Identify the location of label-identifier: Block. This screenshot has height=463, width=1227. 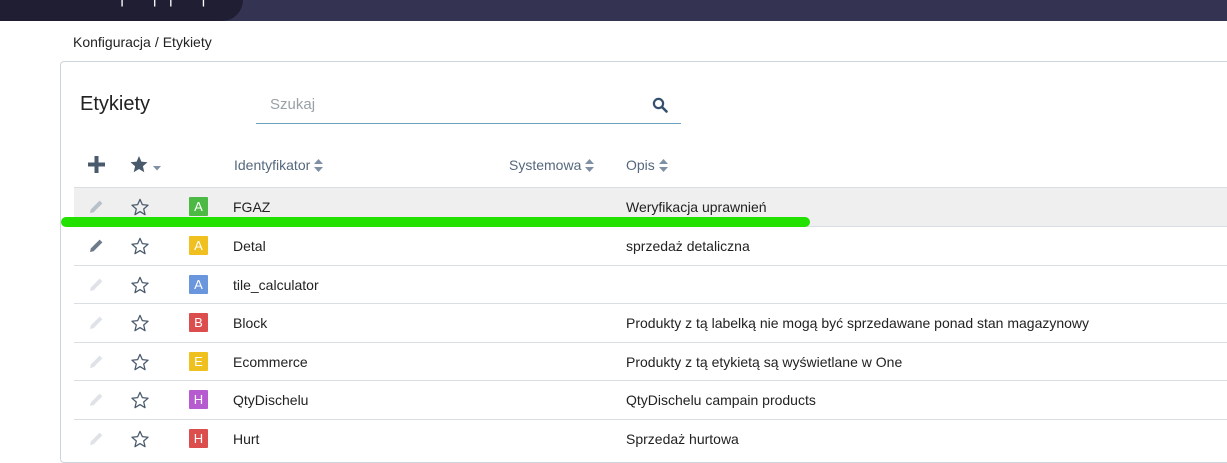
(250, 323).